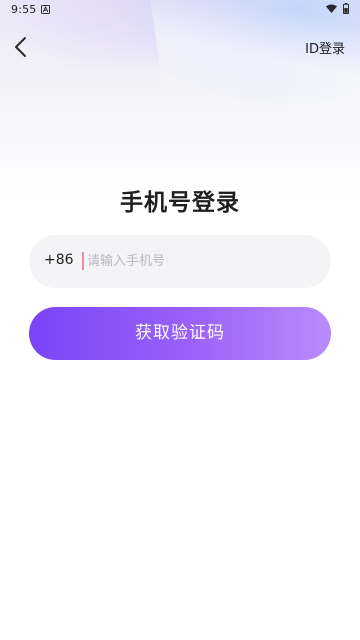 The width and height of the screenshot is (360, 640). Describe the element at coordinates (197, 261) in the screenshot. I see `phone-input` at that location.